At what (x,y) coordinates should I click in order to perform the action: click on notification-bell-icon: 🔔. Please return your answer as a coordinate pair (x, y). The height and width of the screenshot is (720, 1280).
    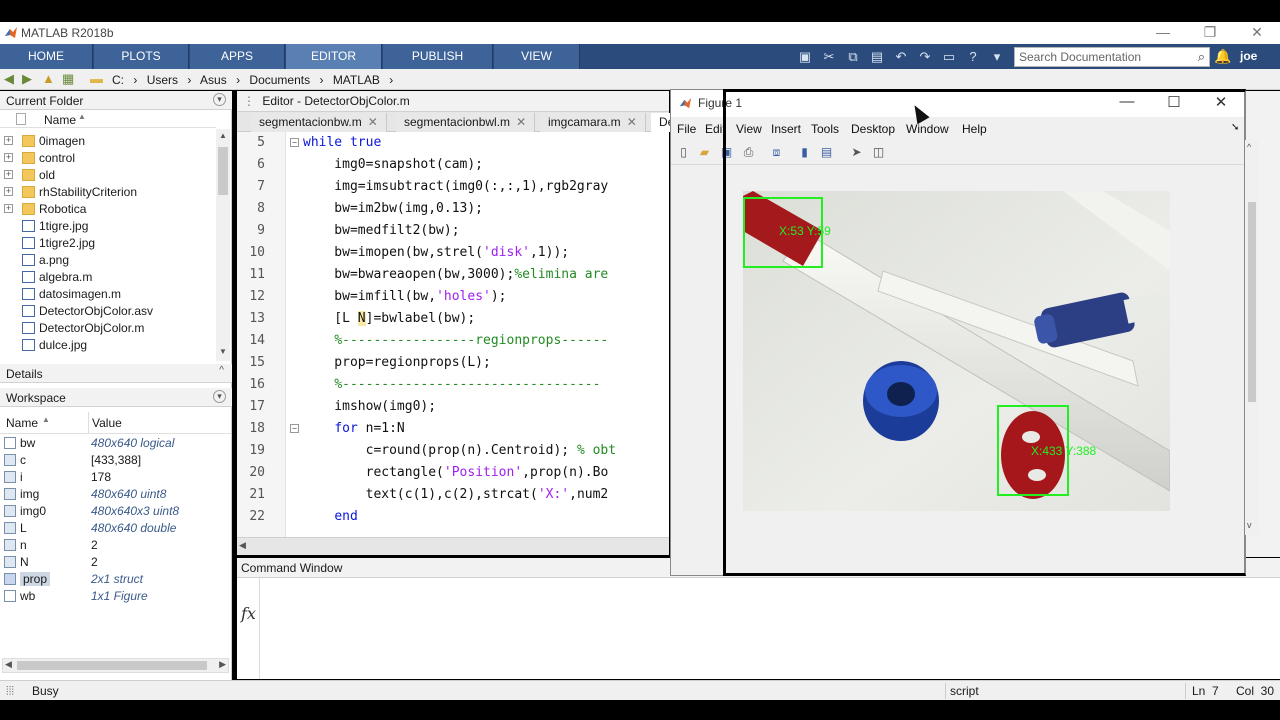
    Looking at the image, I should click on (1222, 56).